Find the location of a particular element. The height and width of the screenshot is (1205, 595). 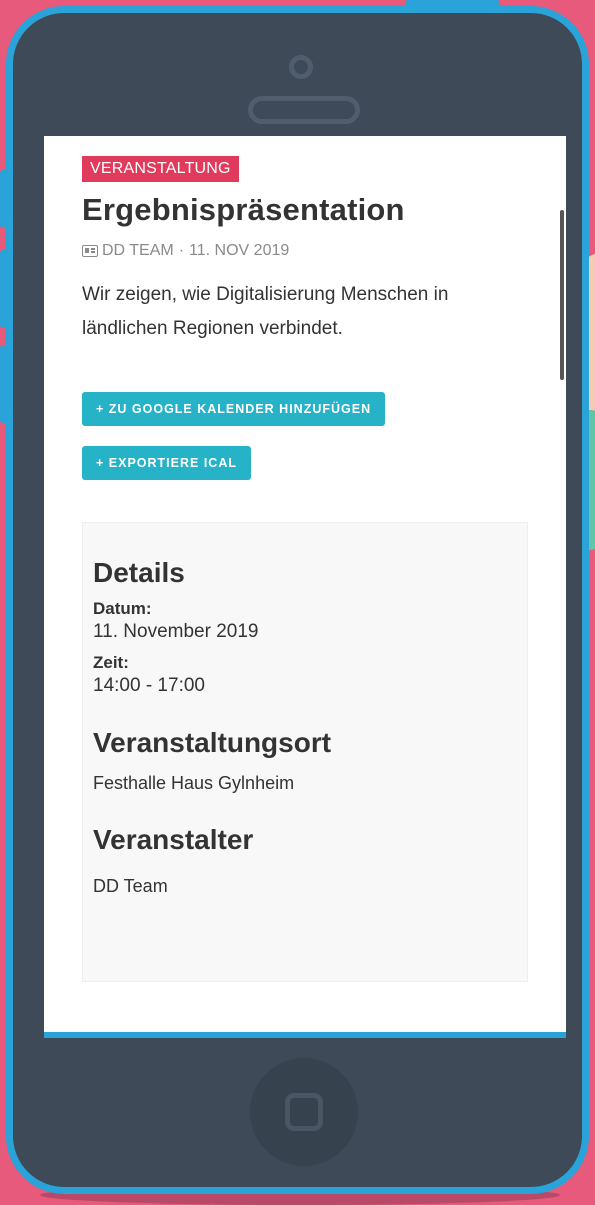

date-label: Datum: is located at coordinates (122, 608).